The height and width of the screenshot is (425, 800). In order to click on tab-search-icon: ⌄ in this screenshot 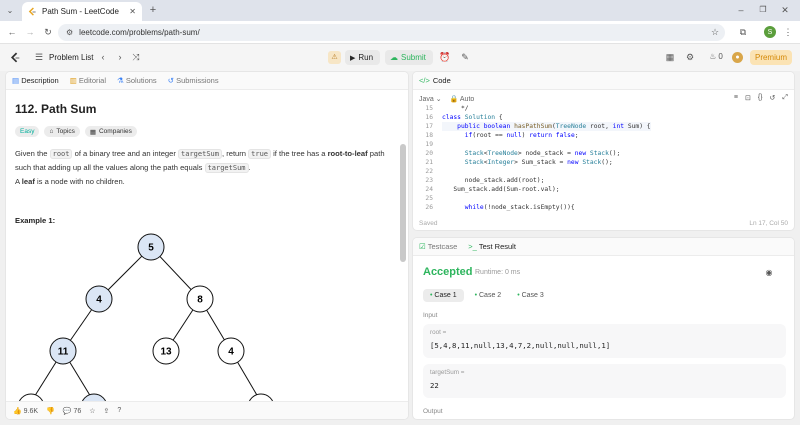, I will do `click(10, 11)`.